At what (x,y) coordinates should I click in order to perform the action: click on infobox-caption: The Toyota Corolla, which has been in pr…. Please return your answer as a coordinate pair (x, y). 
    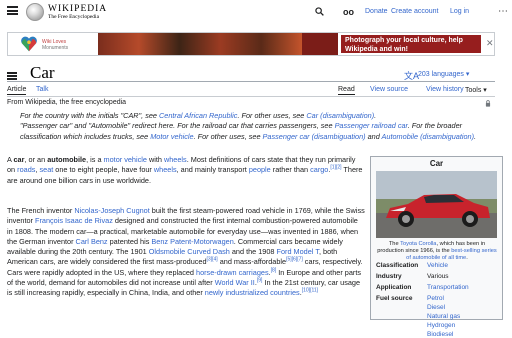
    Looking at the image, I should click on (437, 251).